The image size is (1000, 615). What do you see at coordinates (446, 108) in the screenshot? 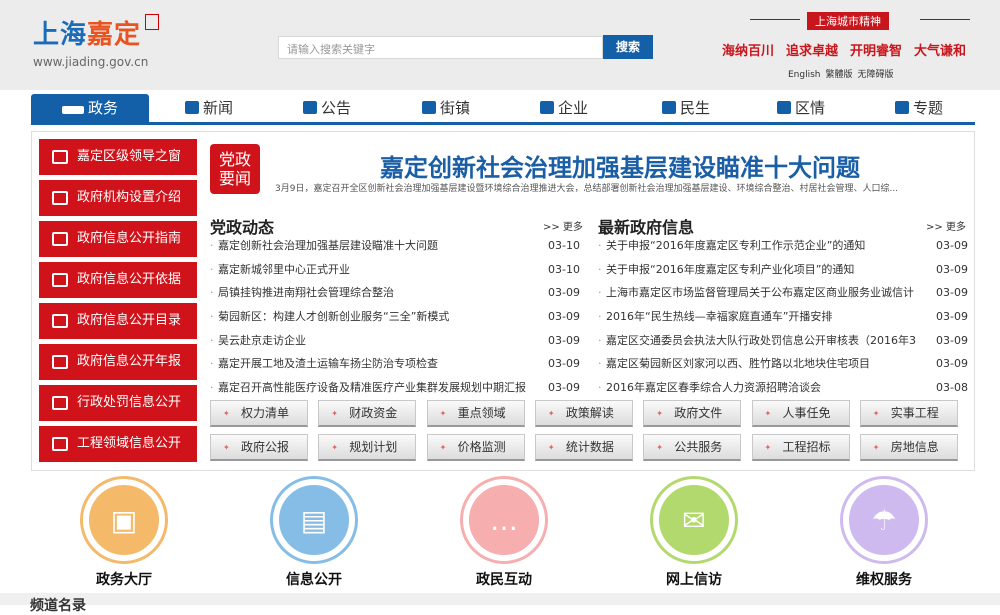
I see `nav-tab-towns: 街镇` at bounding box center [446, 108].